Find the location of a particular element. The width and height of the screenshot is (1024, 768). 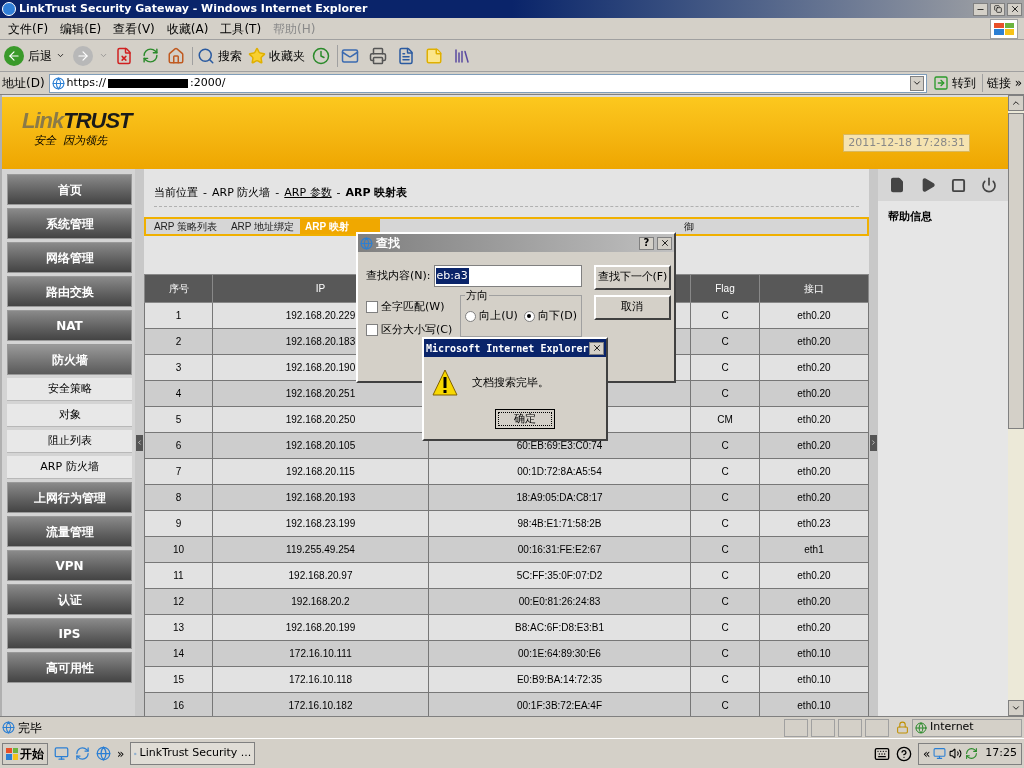

table-cell: eth0.23 is located at coordinates (814, 523).